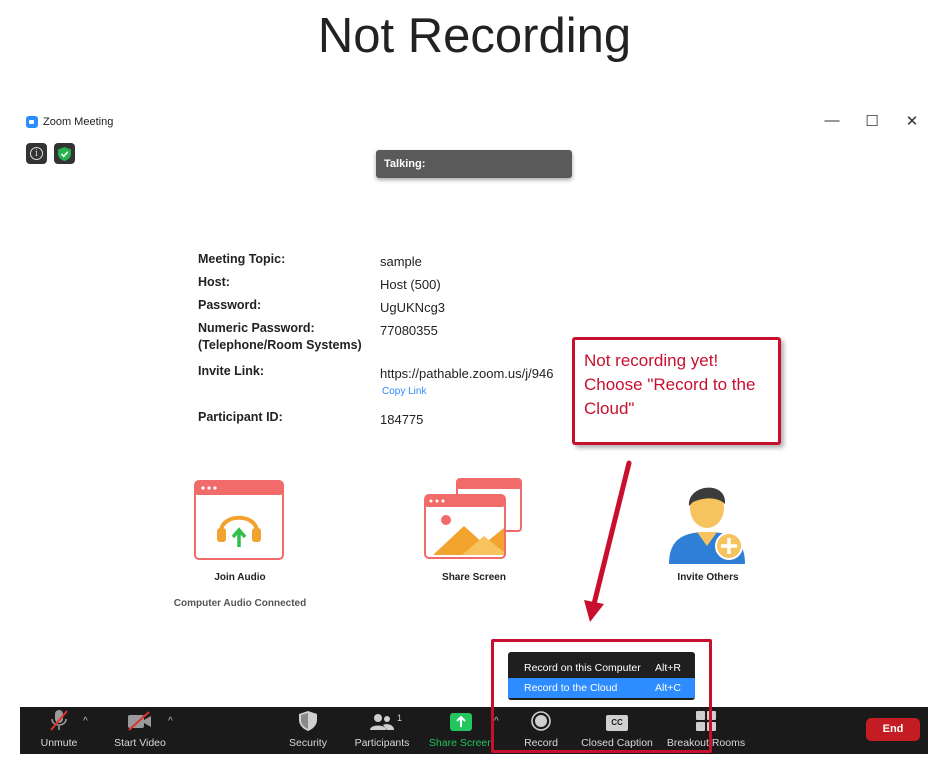  Describe the element at coordinates (601, 696) in the screenshot. I see `record-menu-highlight` at that location.